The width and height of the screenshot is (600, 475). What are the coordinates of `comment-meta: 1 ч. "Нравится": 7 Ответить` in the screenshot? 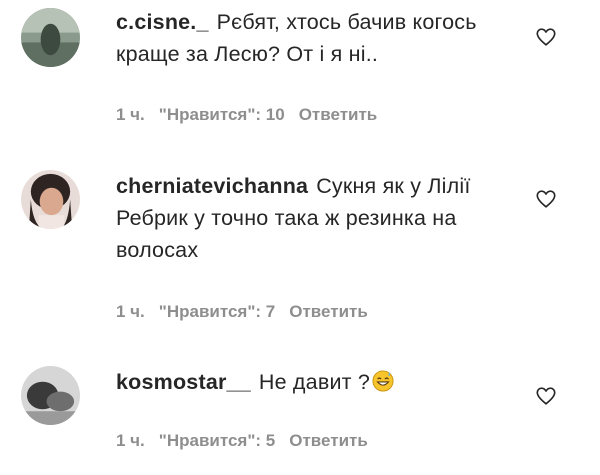 It's located at (249, 312).